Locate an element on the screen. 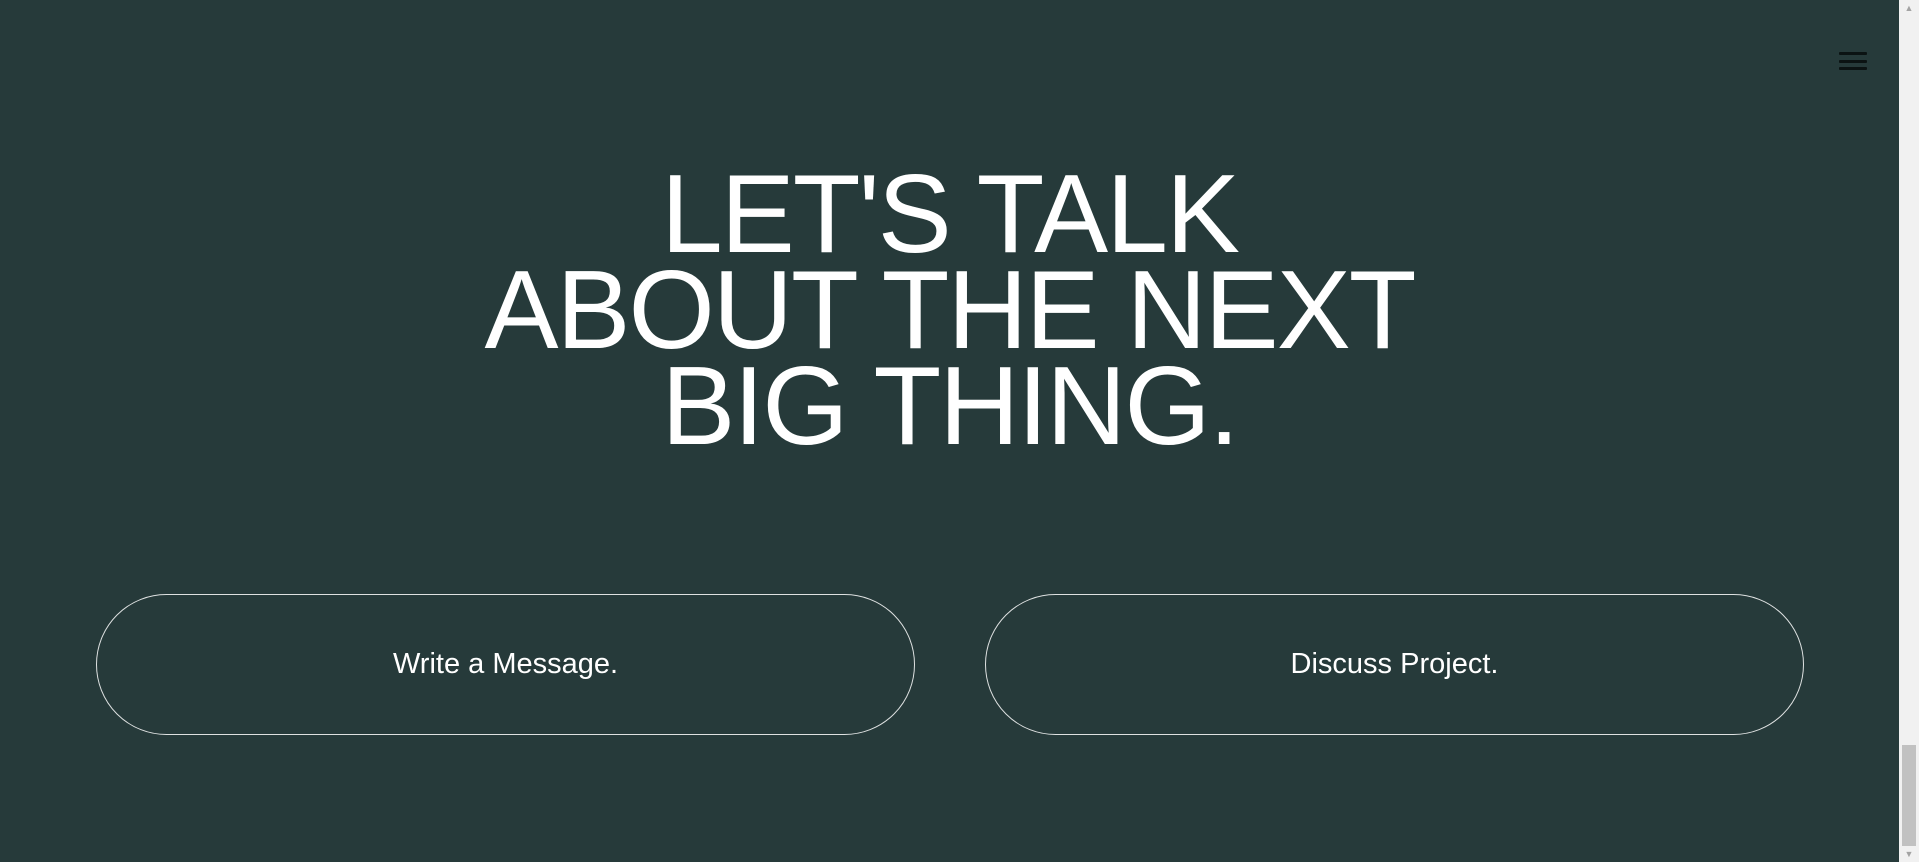 The height and width of the screenshot is (862, 1919). headline-line-3: BIG THING. is located at coordinates (950, 406).